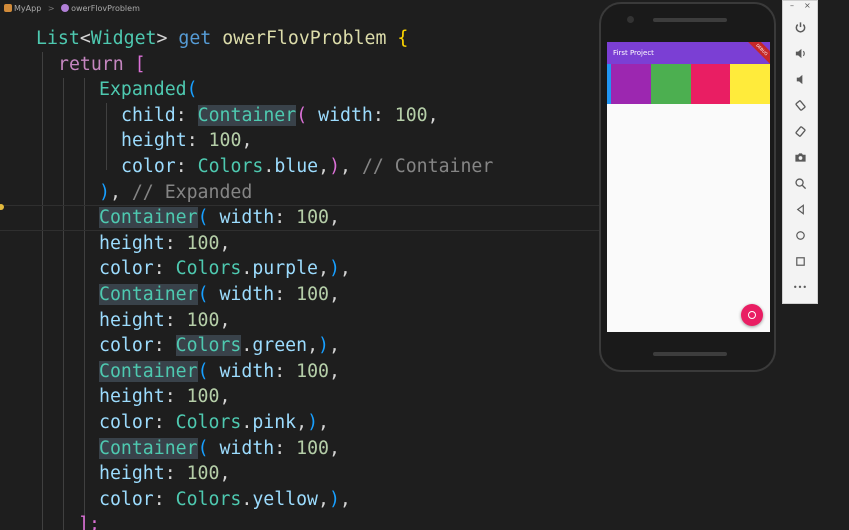 The height and width of the screenshot is (530, 849). I want to click on code-line: ), // Expanded, so click(176, 192).